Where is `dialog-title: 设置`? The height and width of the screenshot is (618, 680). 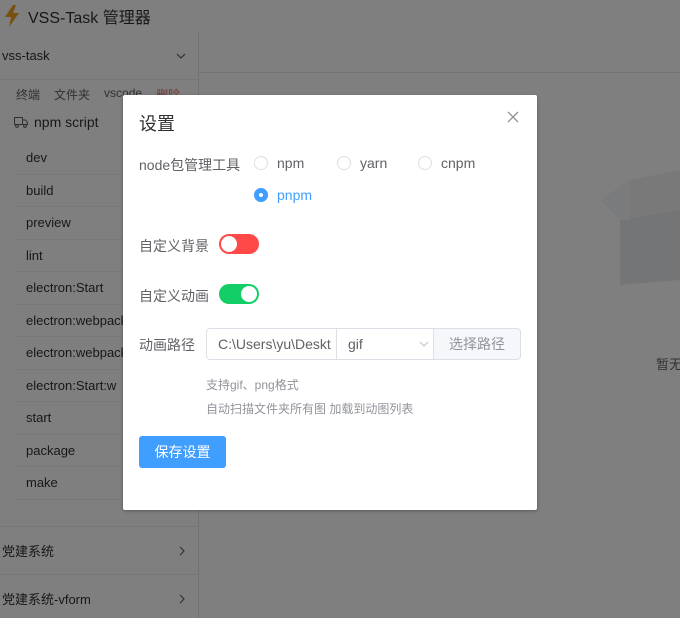 dialog-title: 设置 is located at coordinates (157, 124).